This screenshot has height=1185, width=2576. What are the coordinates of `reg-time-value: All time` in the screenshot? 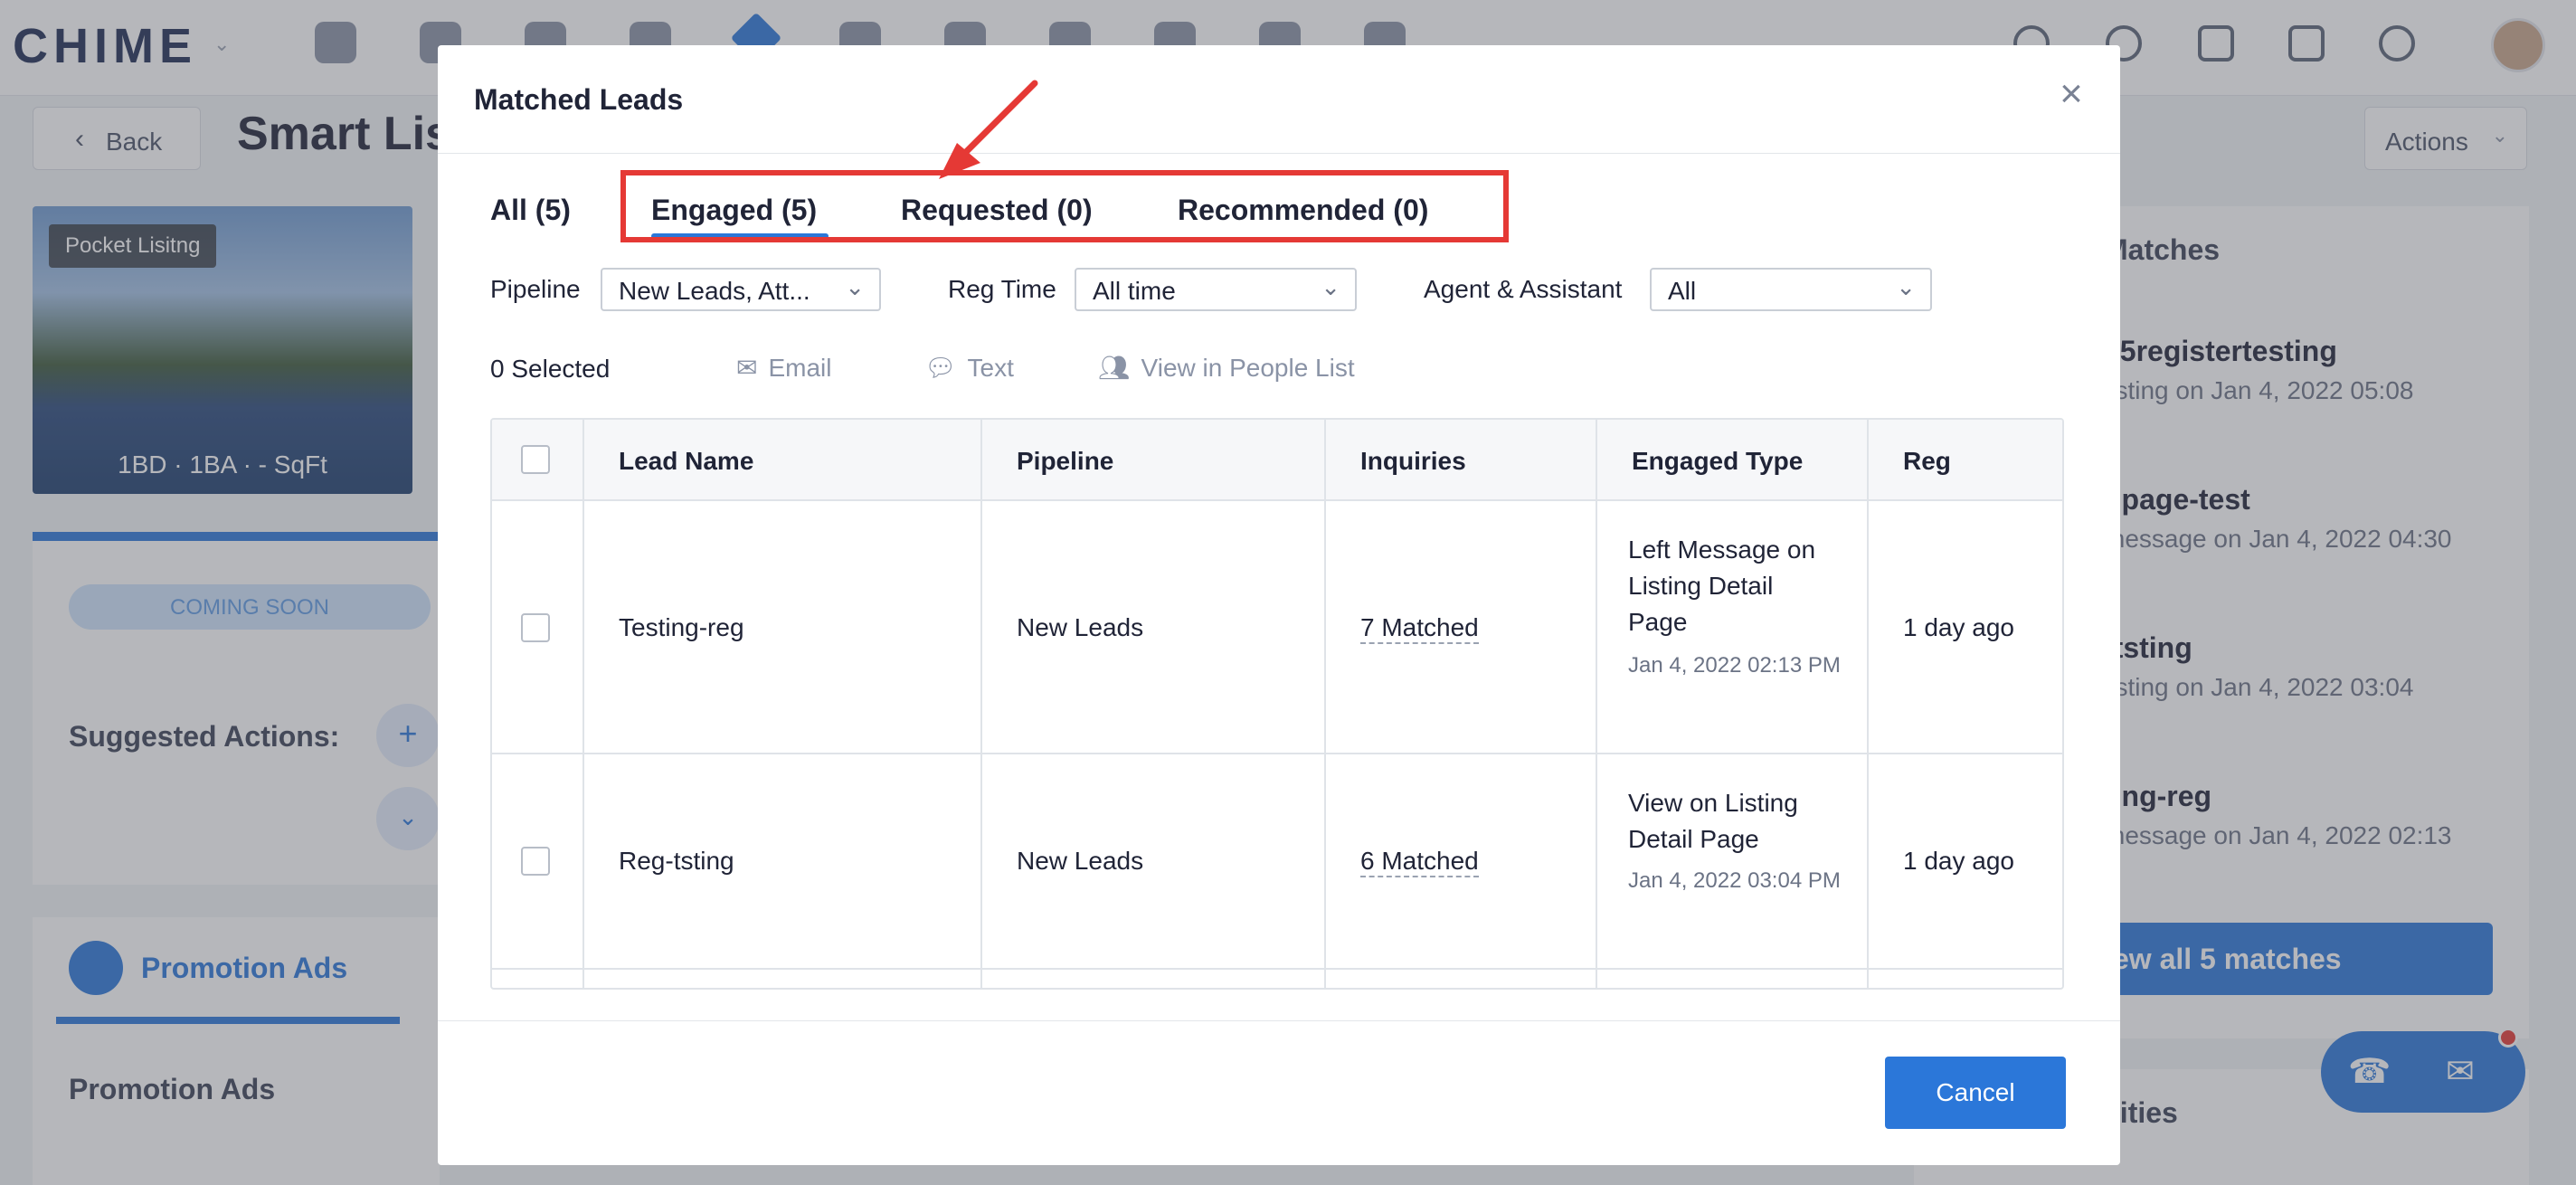 It's located at (1134, 291).